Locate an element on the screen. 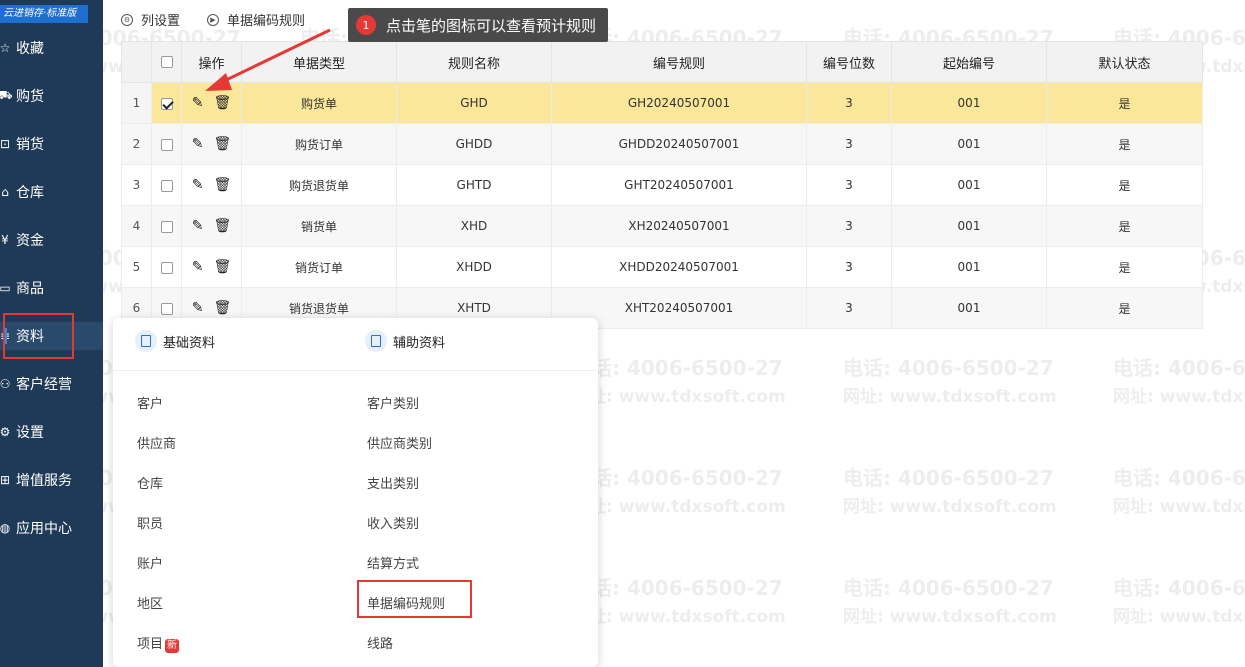 The height and width of the screenshot is (667, 1245). select-all-checkbox is located at coordinates (166, 62).